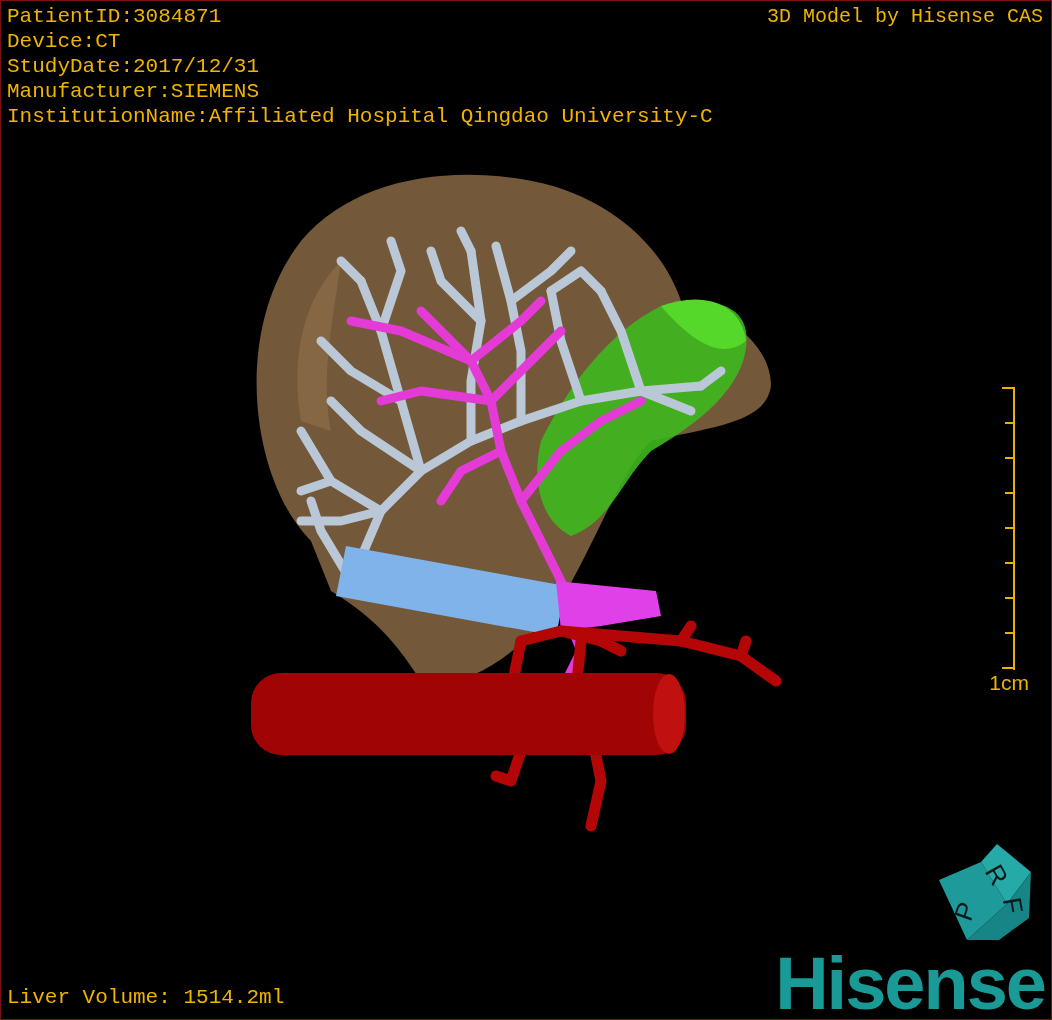 This screenshot has height=1020, width=1052. What do you see at coordinates (115, 16) in the screenshot?
I see `patient-info-line: PatientID:3084871` at bounding box center [115, 16].